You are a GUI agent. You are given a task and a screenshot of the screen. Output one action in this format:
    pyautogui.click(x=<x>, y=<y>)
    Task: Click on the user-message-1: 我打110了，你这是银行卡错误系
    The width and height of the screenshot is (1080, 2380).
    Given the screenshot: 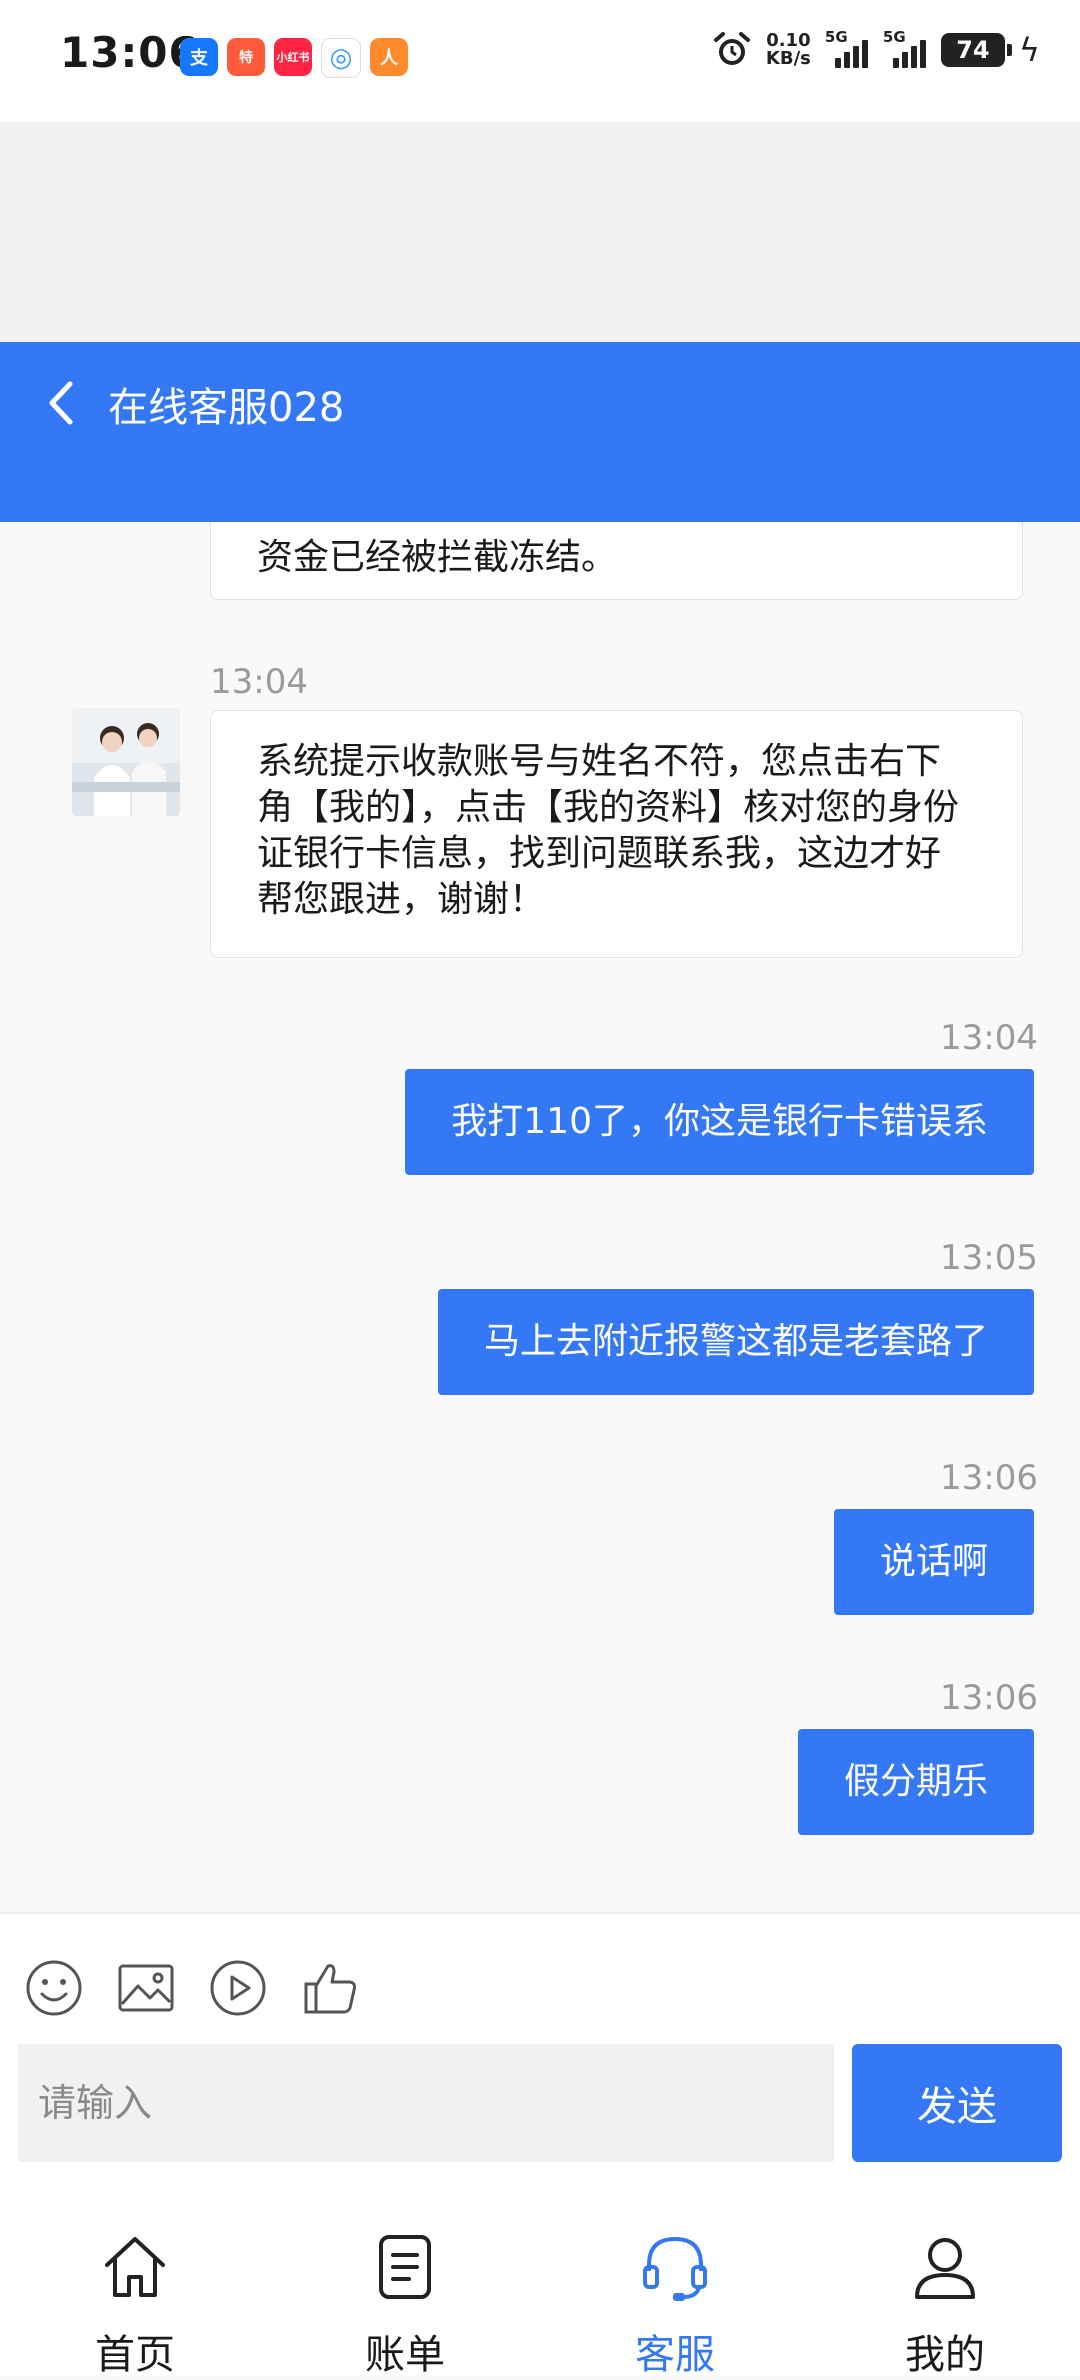 What is the action you would take?
    pyautogui.click(x=719, y=1122)
    